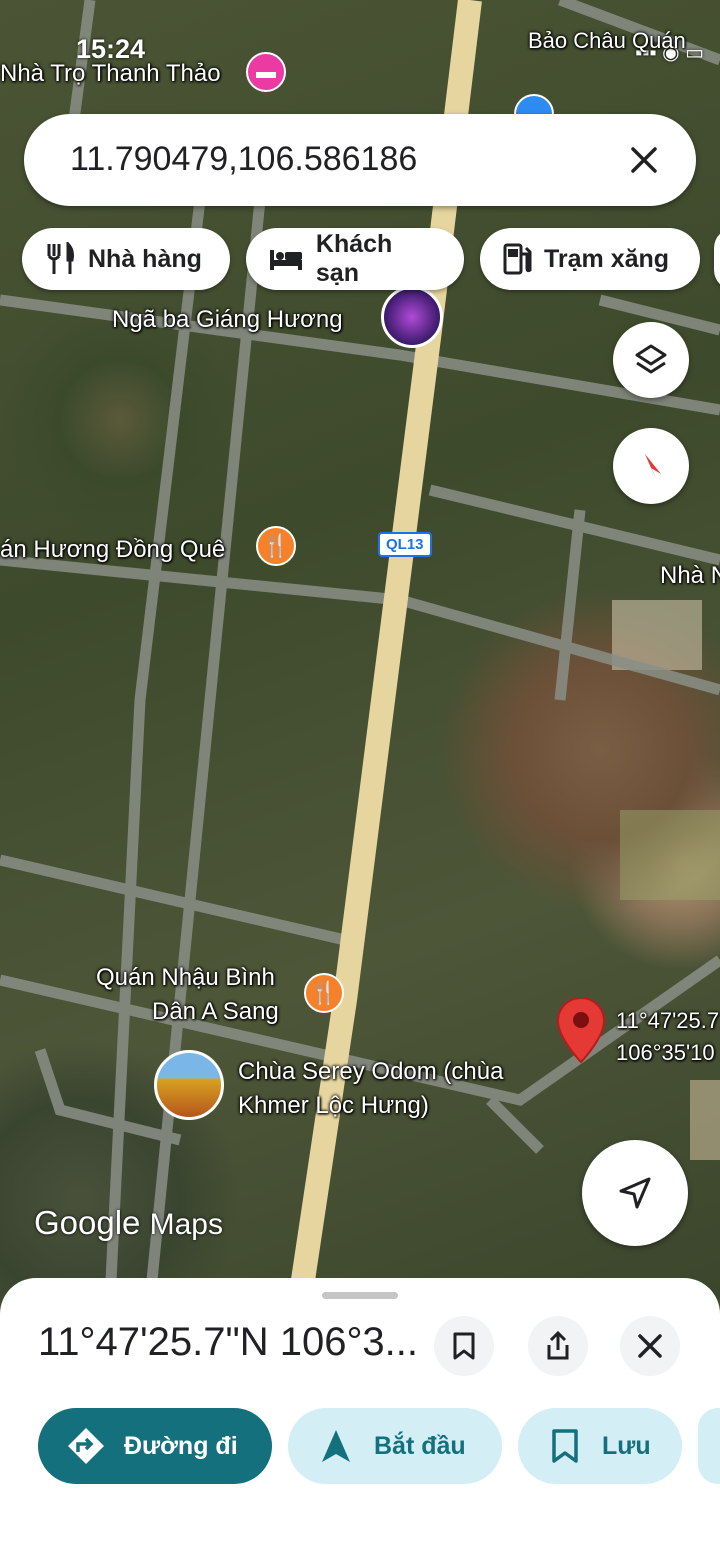  Describe the element at coordinates (145, 258) in the screenshot. I see `chip-label: Nhà hàng` at that location.